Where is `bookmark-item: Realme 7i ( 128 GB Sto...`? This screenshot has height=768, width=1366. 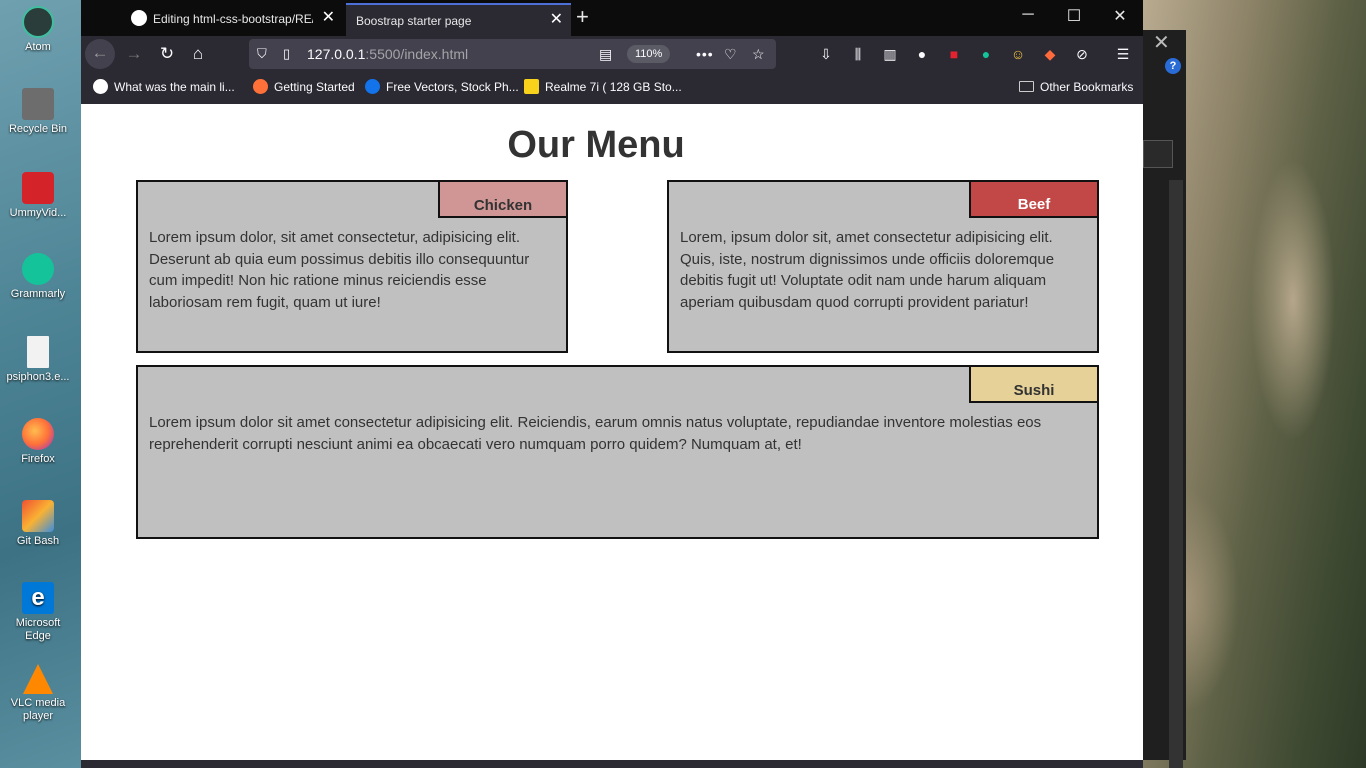
bookmark-item: Realme 7i ( 128 GB Sto... is located at coordinates (603, 87).